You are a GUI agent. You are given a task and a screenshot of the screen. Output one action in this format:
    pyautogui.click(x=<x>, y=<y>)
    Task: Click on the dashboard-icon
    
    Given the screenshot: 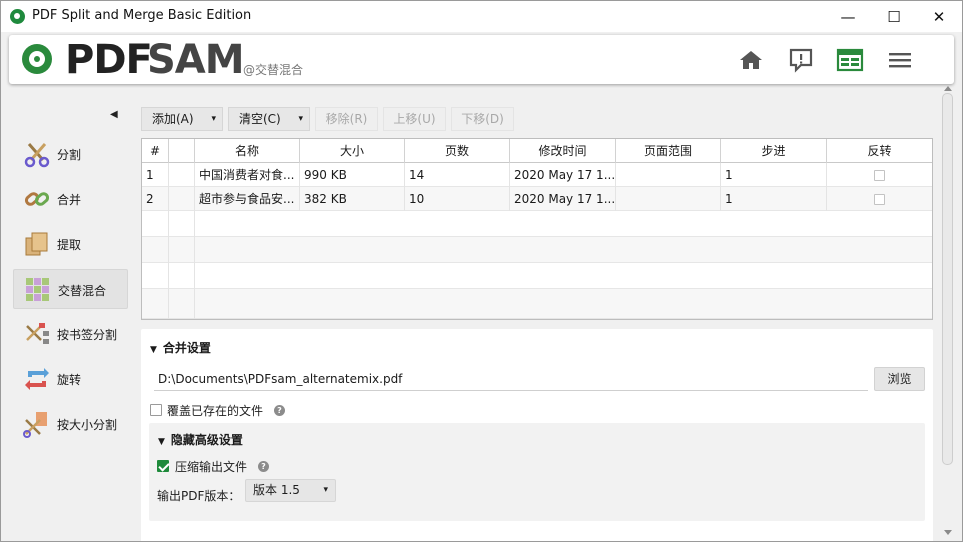 What is the action you would take?
    pyautogui.click(x=850, y=60)
    